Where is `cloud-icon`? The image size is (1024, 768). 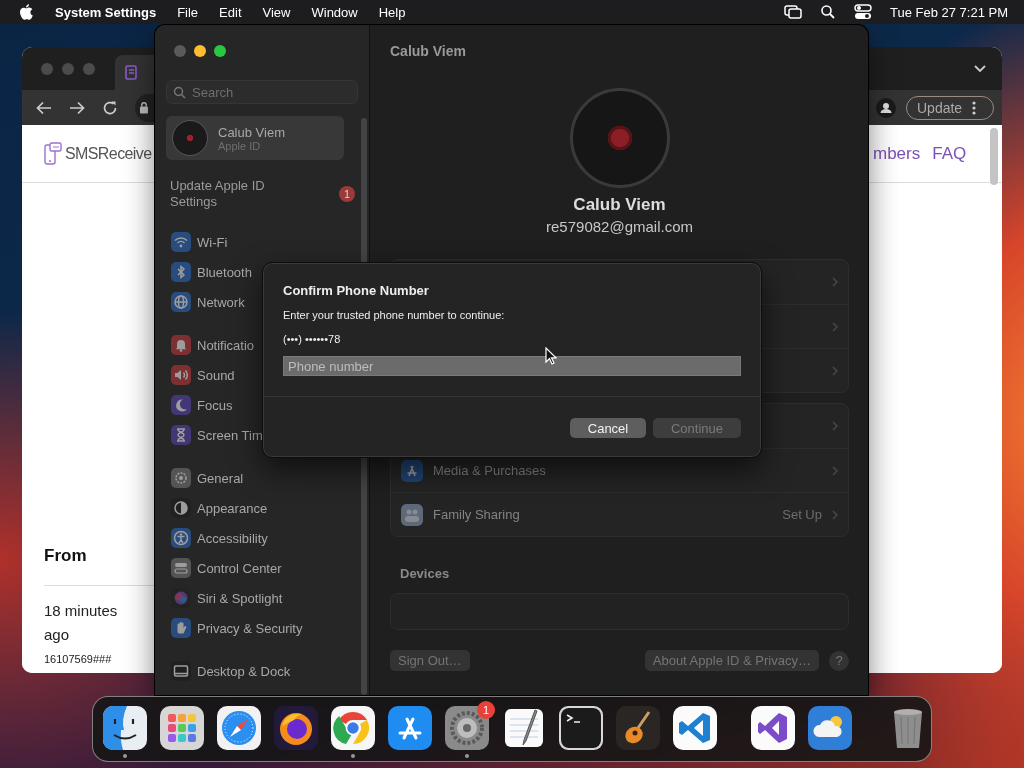 cloud-icon is located at coordinates (830, 728).